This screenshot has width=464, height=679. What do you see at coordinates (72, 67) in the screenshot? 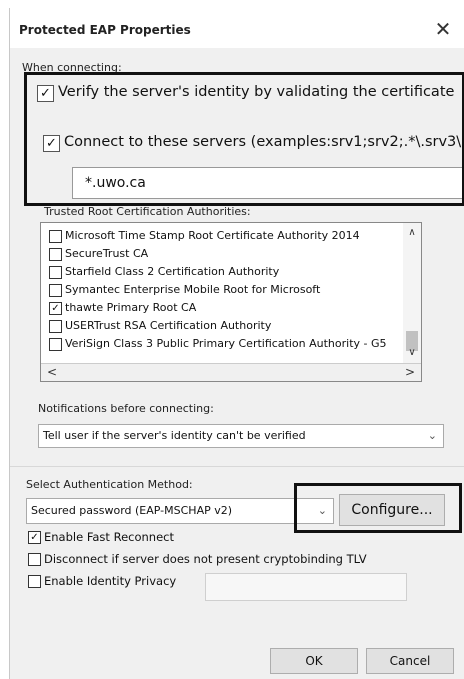
I see `when-connecting-heading: When connecting:` at bounding box center [72, 67].